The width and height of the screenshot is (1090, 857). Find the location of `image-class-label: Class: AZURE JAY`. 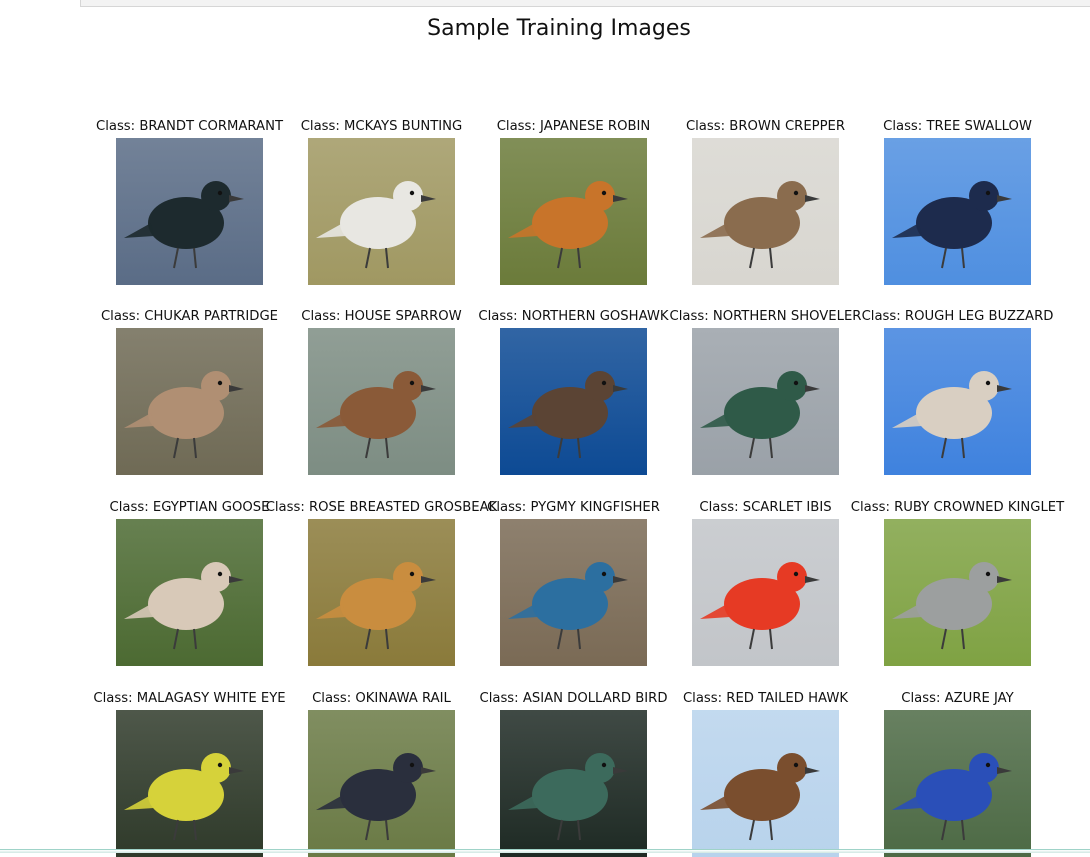

image-class-label: Class: AZURE JAY is located at coordinates (957, 698).